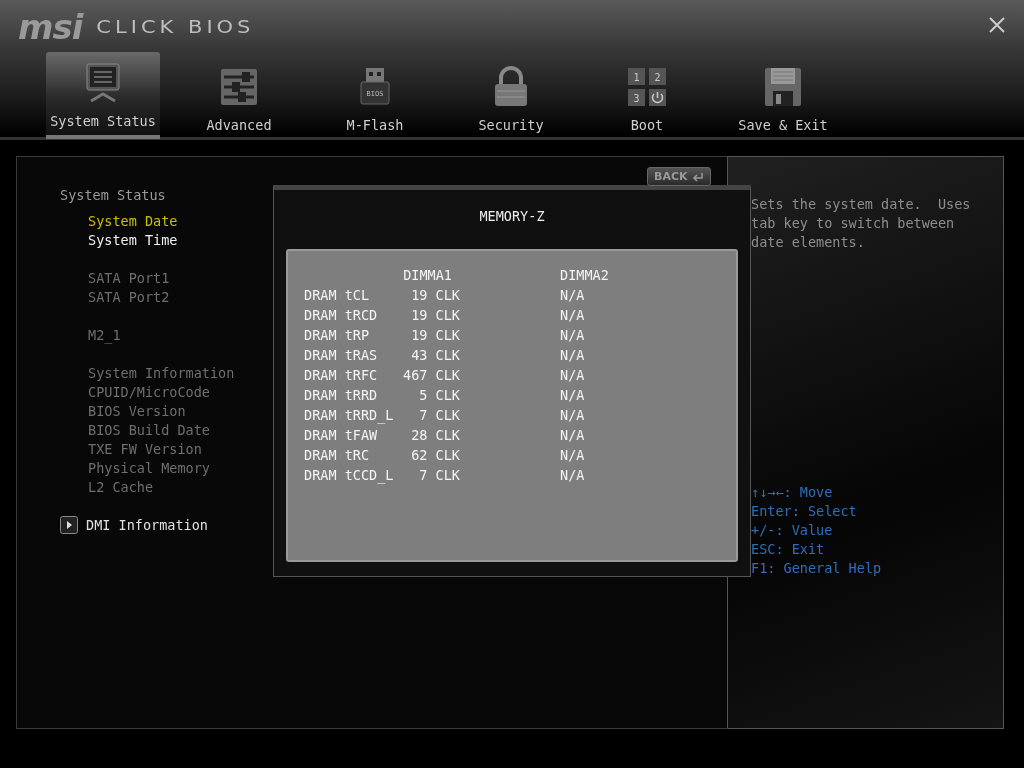  I want to click on nav-tab: System Status, so click(103, 95).